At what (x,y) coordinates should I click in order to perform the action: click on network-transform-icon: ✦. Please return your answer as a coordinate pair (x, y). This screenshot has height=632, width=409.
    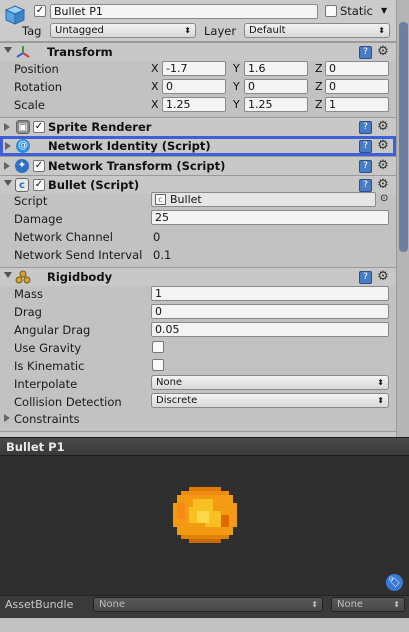
    Looking at the image, I should click on (22, 166).